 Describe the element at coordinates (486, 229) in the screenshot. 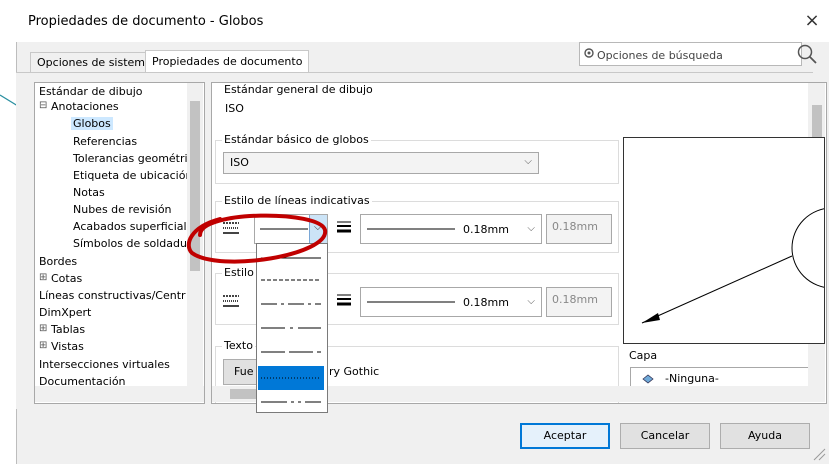

I see `line-thickness-value: 0.18mm` at that location.